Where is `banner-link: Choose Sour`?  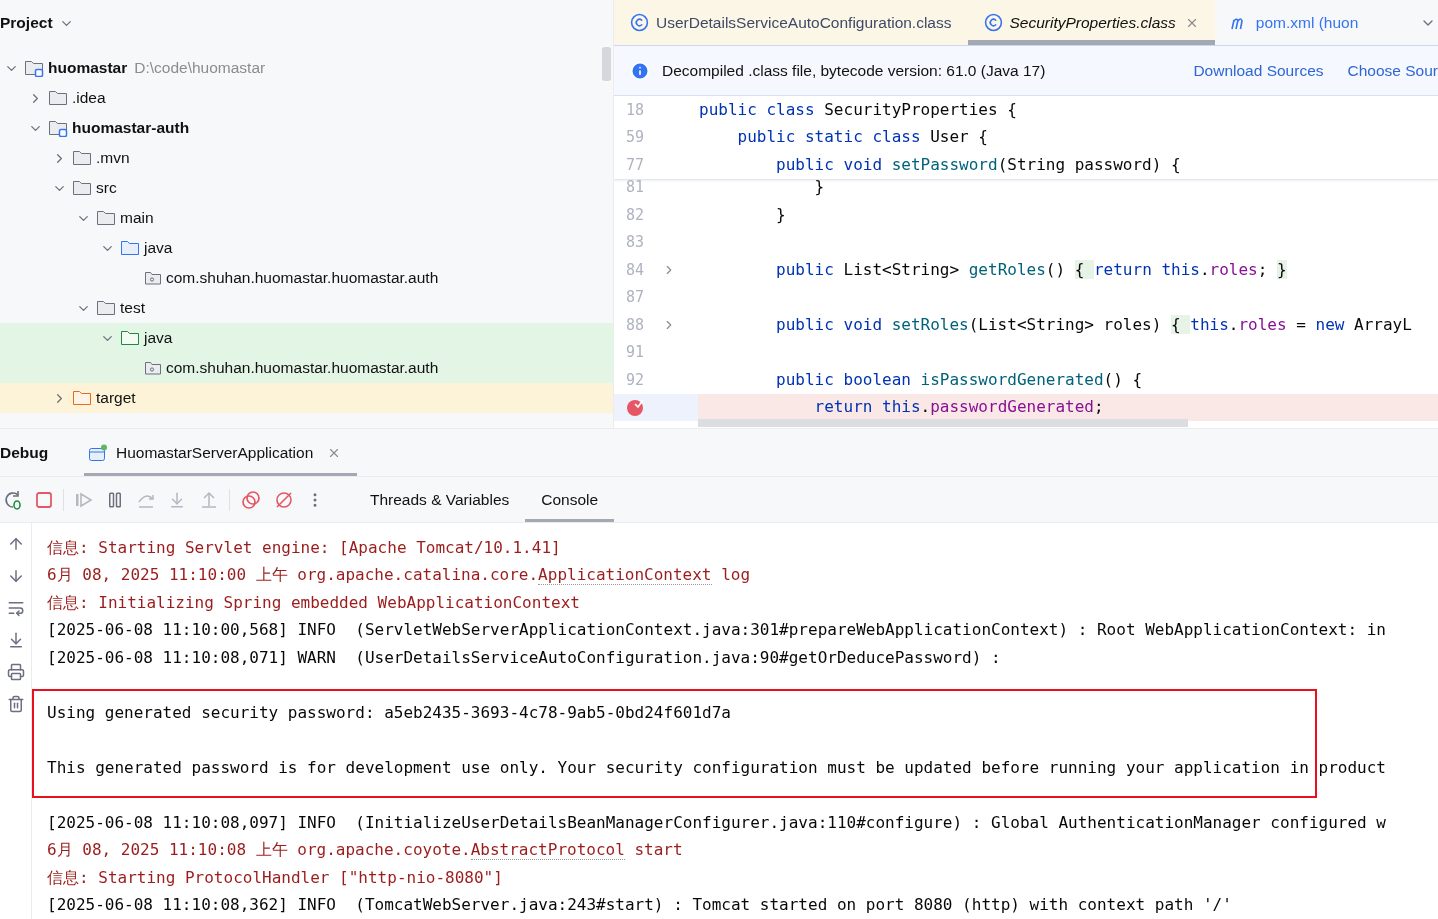 banner-link: Choose Sour is located at coordinates (1392, 70).